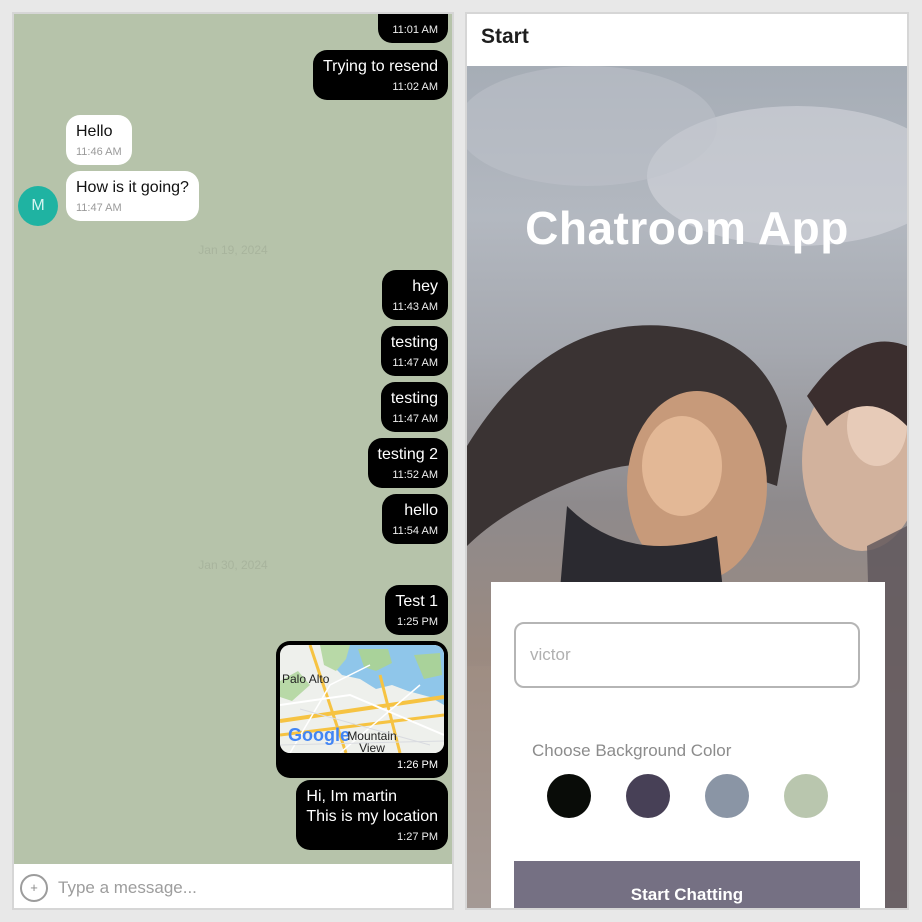 This screenshot has width=922, height=922. I want to click on message-bubble-in: How is it going? 11:47 AM, so click(132, 196).